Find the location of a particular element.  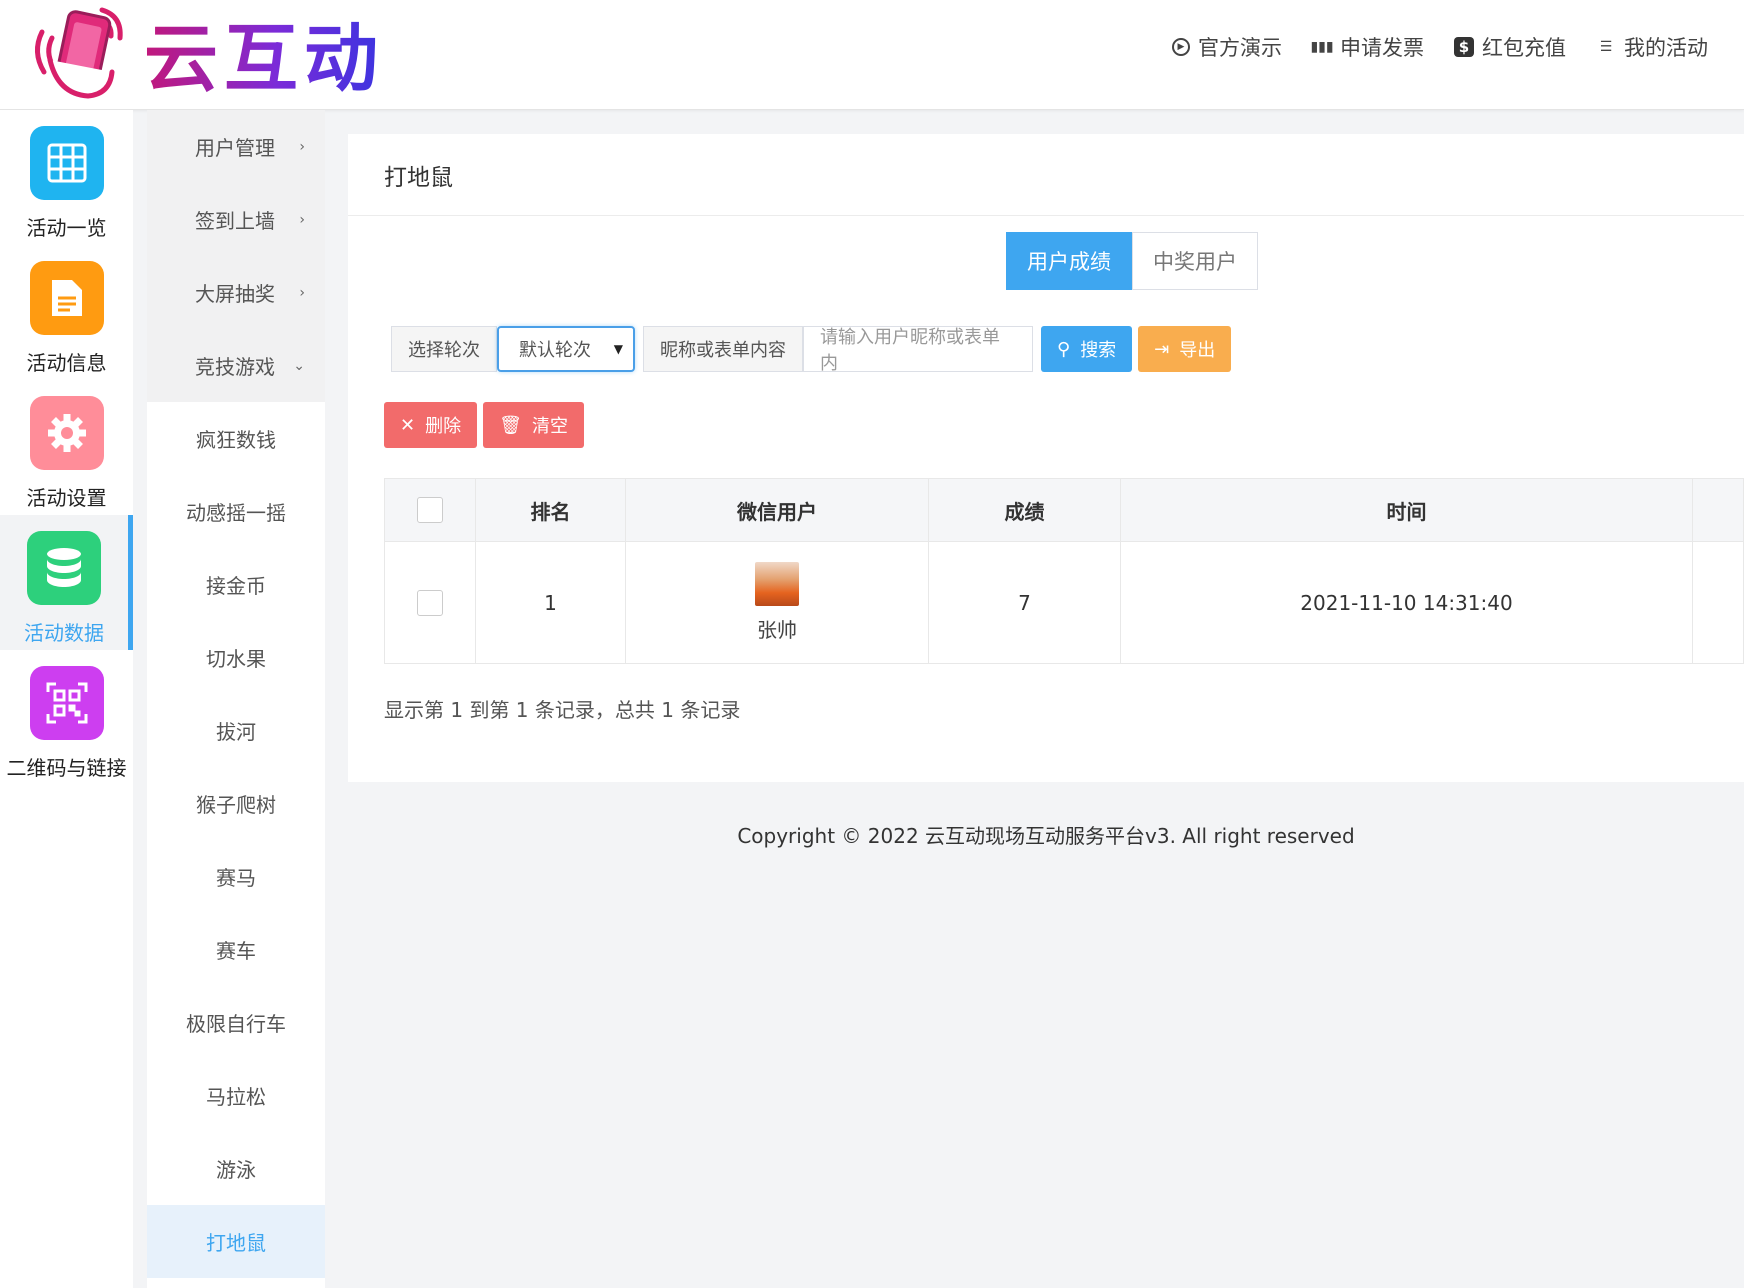

round-label: 选择轮次 is located at coordinates (444, 349).